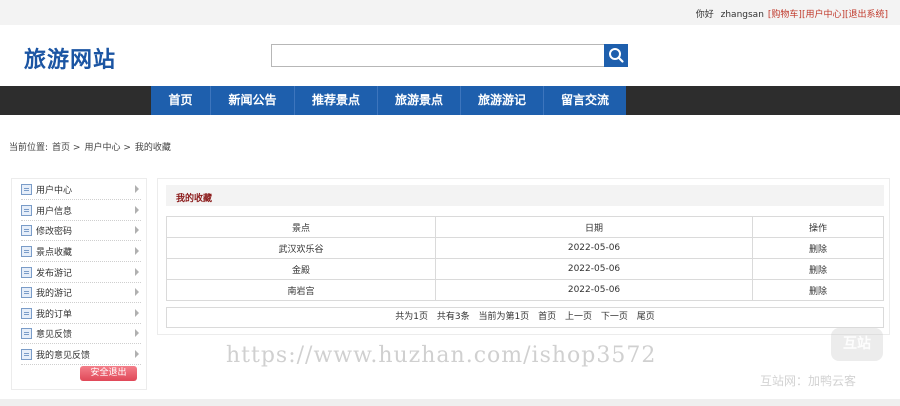 The image size is (900, 406). What do you see at coordinates (818, 227) in the screenshot?
I see `column-header-action: 操作` at bounding box center [818, 227].